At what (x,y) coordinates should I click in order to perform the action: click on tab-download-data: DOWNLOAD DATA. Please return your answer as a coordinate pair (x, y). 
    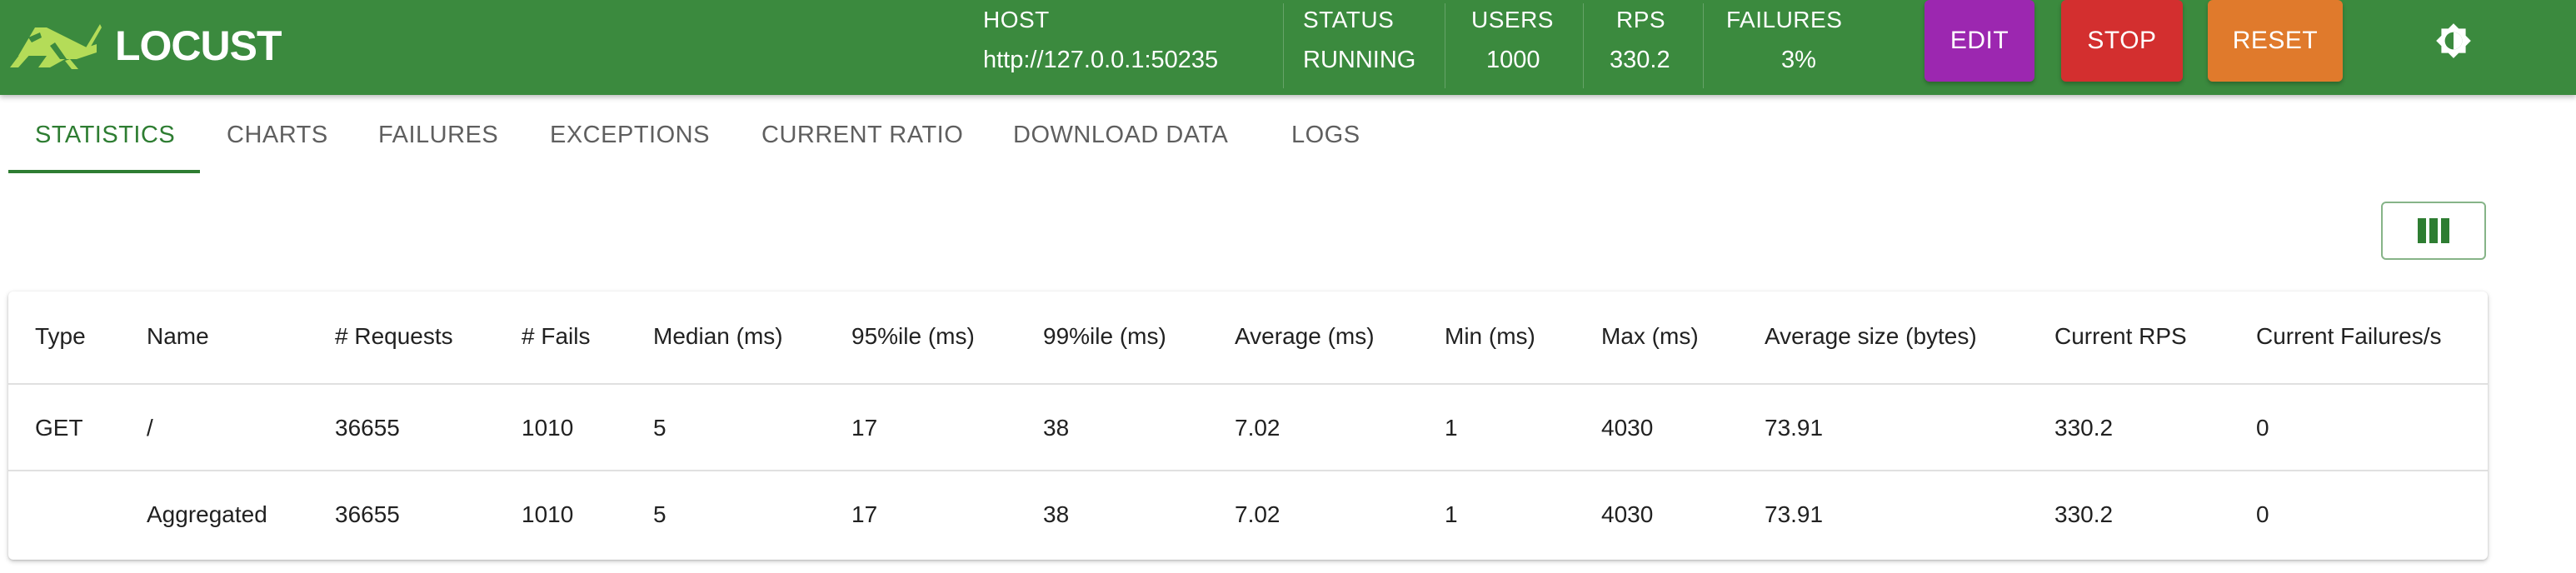
    Looking at the image, I should click on (1120, 136).